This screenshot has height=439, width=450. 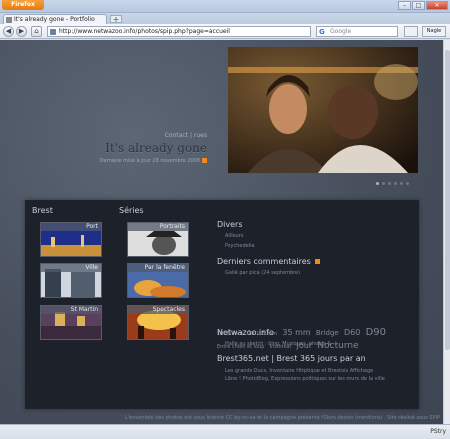 What do you see at coordinates (225, 6) in the screenshot?
I see `window-titlebar: Firefox – □ ✕` at bounding box center [225, 6].